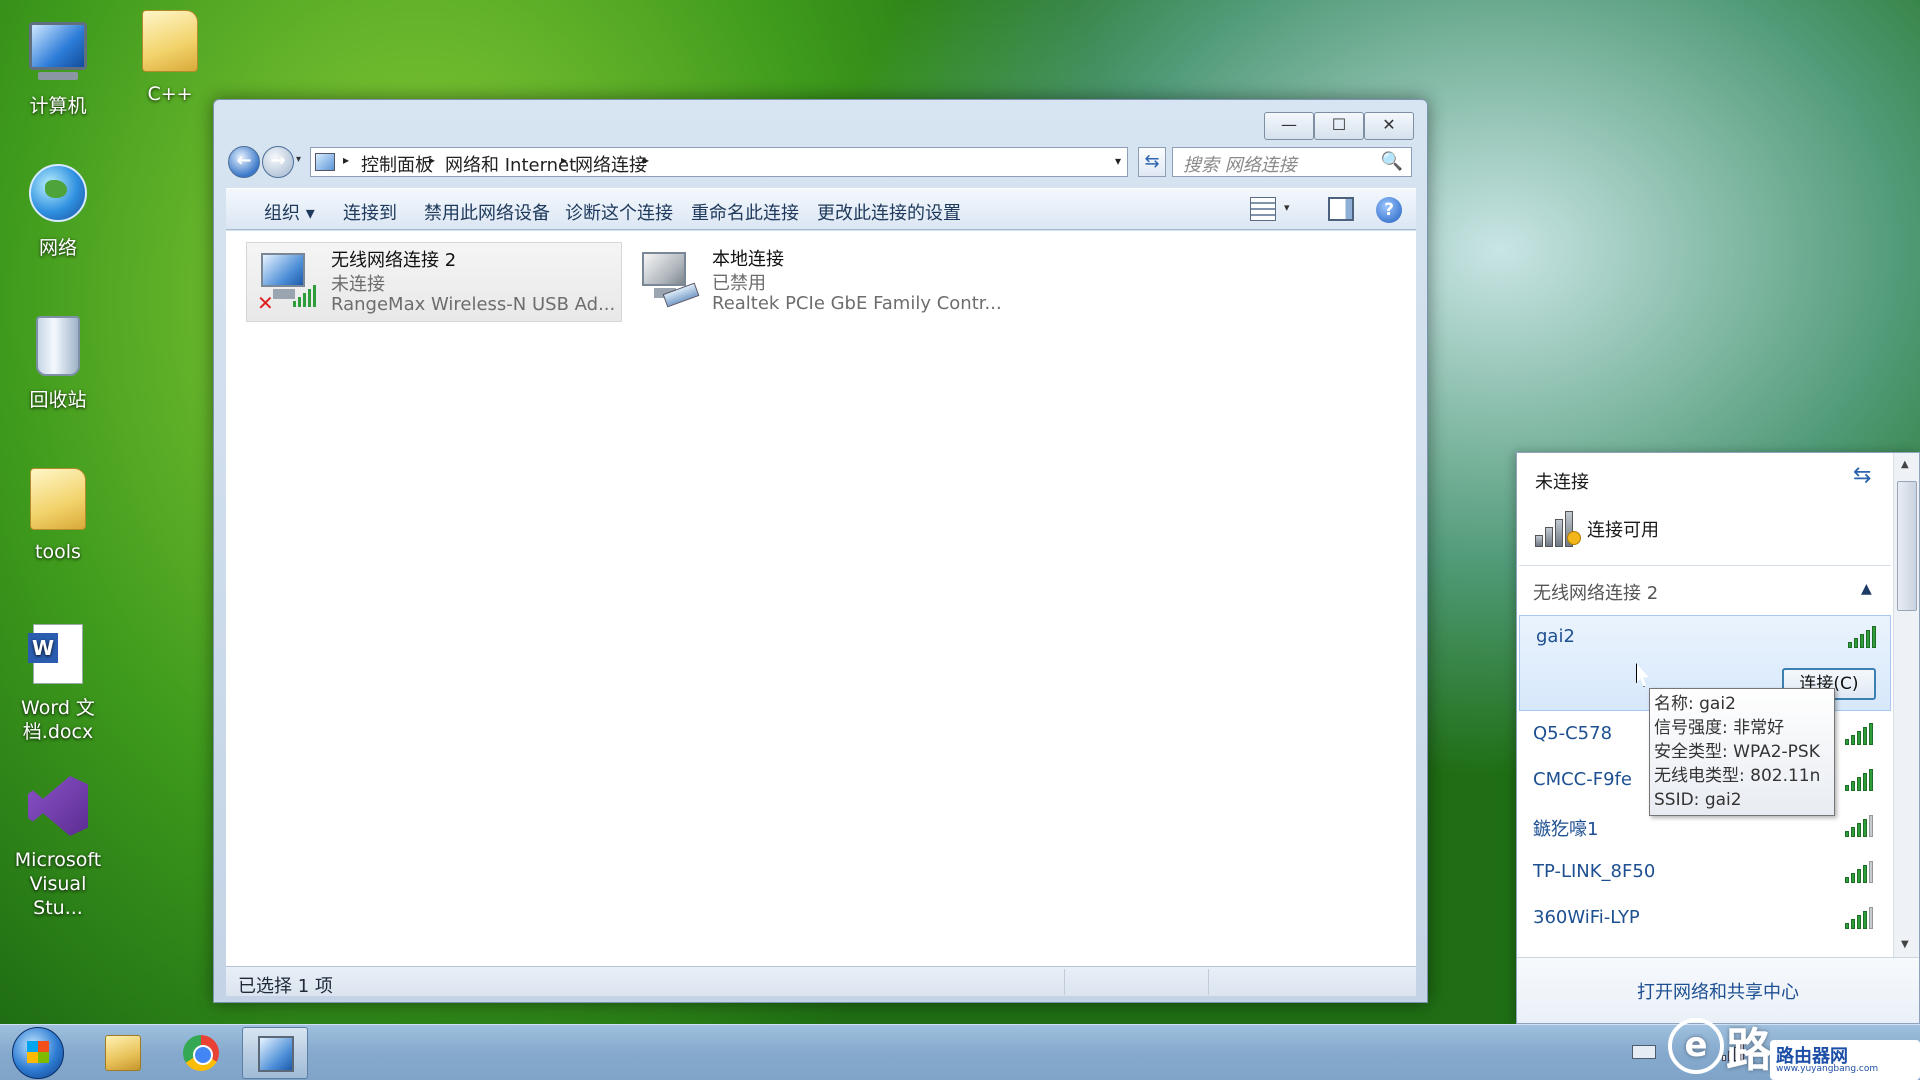 This screenshot has width=1920, height=1080. Describe the element at coordinates (1698, 800) in the screenshot. I see `tooltip-line: SSID: gai2` at that location.